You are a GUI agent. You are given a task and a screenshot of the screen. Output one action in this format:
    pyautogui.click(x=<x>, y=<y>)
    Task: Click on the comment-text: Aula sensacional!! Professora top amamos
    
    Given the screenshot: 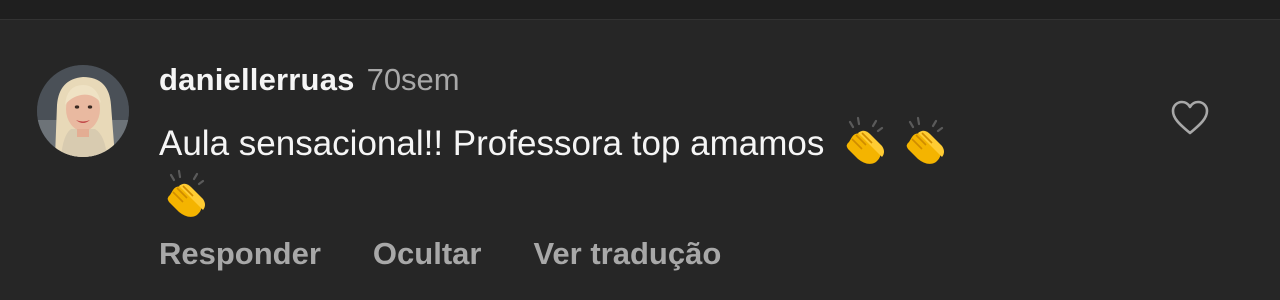 What is the action you would take?
    pyautogui.click(x=492, y=143)
    